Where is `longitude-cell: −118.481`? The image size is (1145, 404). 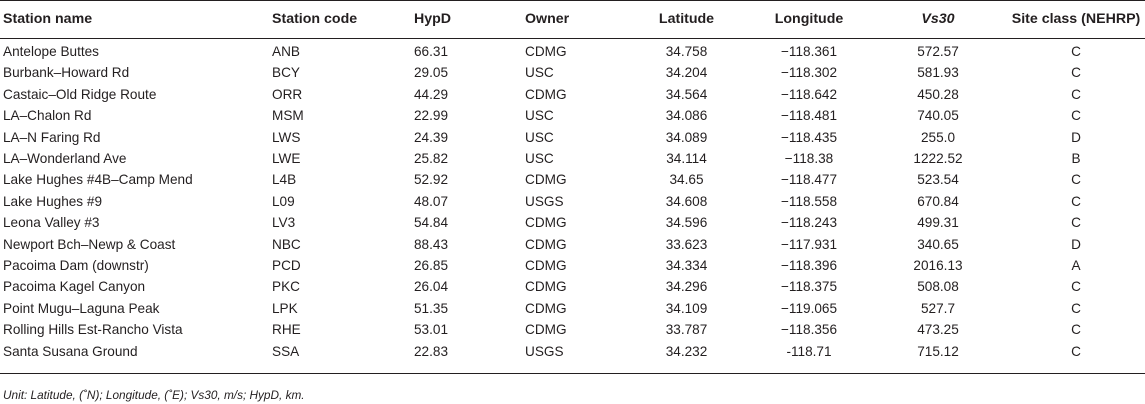 longitude-cell: −118.481 is located at coordinates (809, 116).